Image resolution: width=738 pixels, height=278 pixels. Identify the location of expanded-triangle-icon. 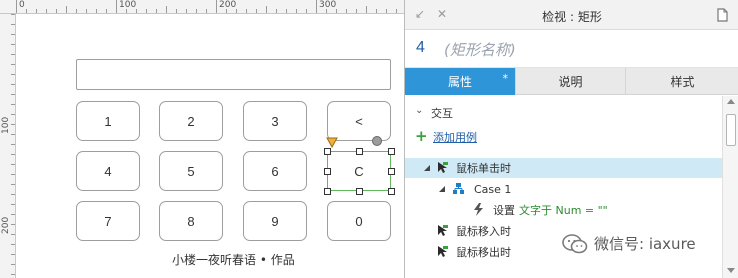
(427, 168).